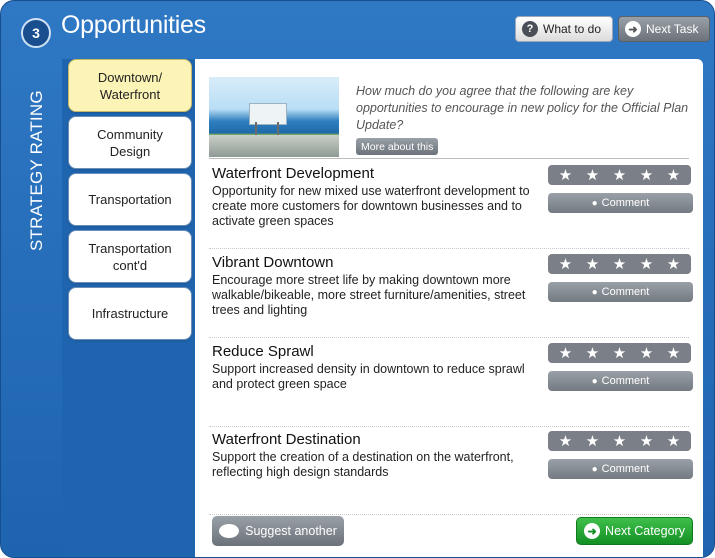  I want to click on page-title: Opportunities, so click(133, 25).